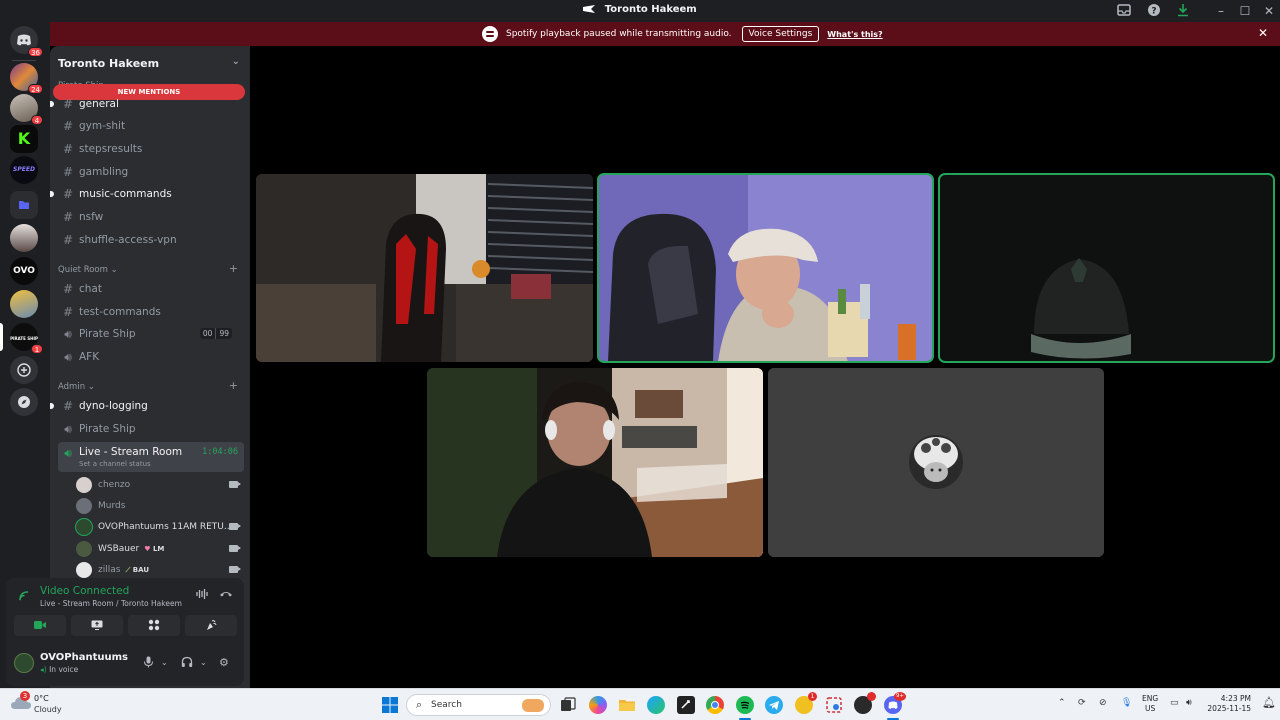 The image size is (1280, 720). I want to click on channel-general: # general, so click(147, 104).